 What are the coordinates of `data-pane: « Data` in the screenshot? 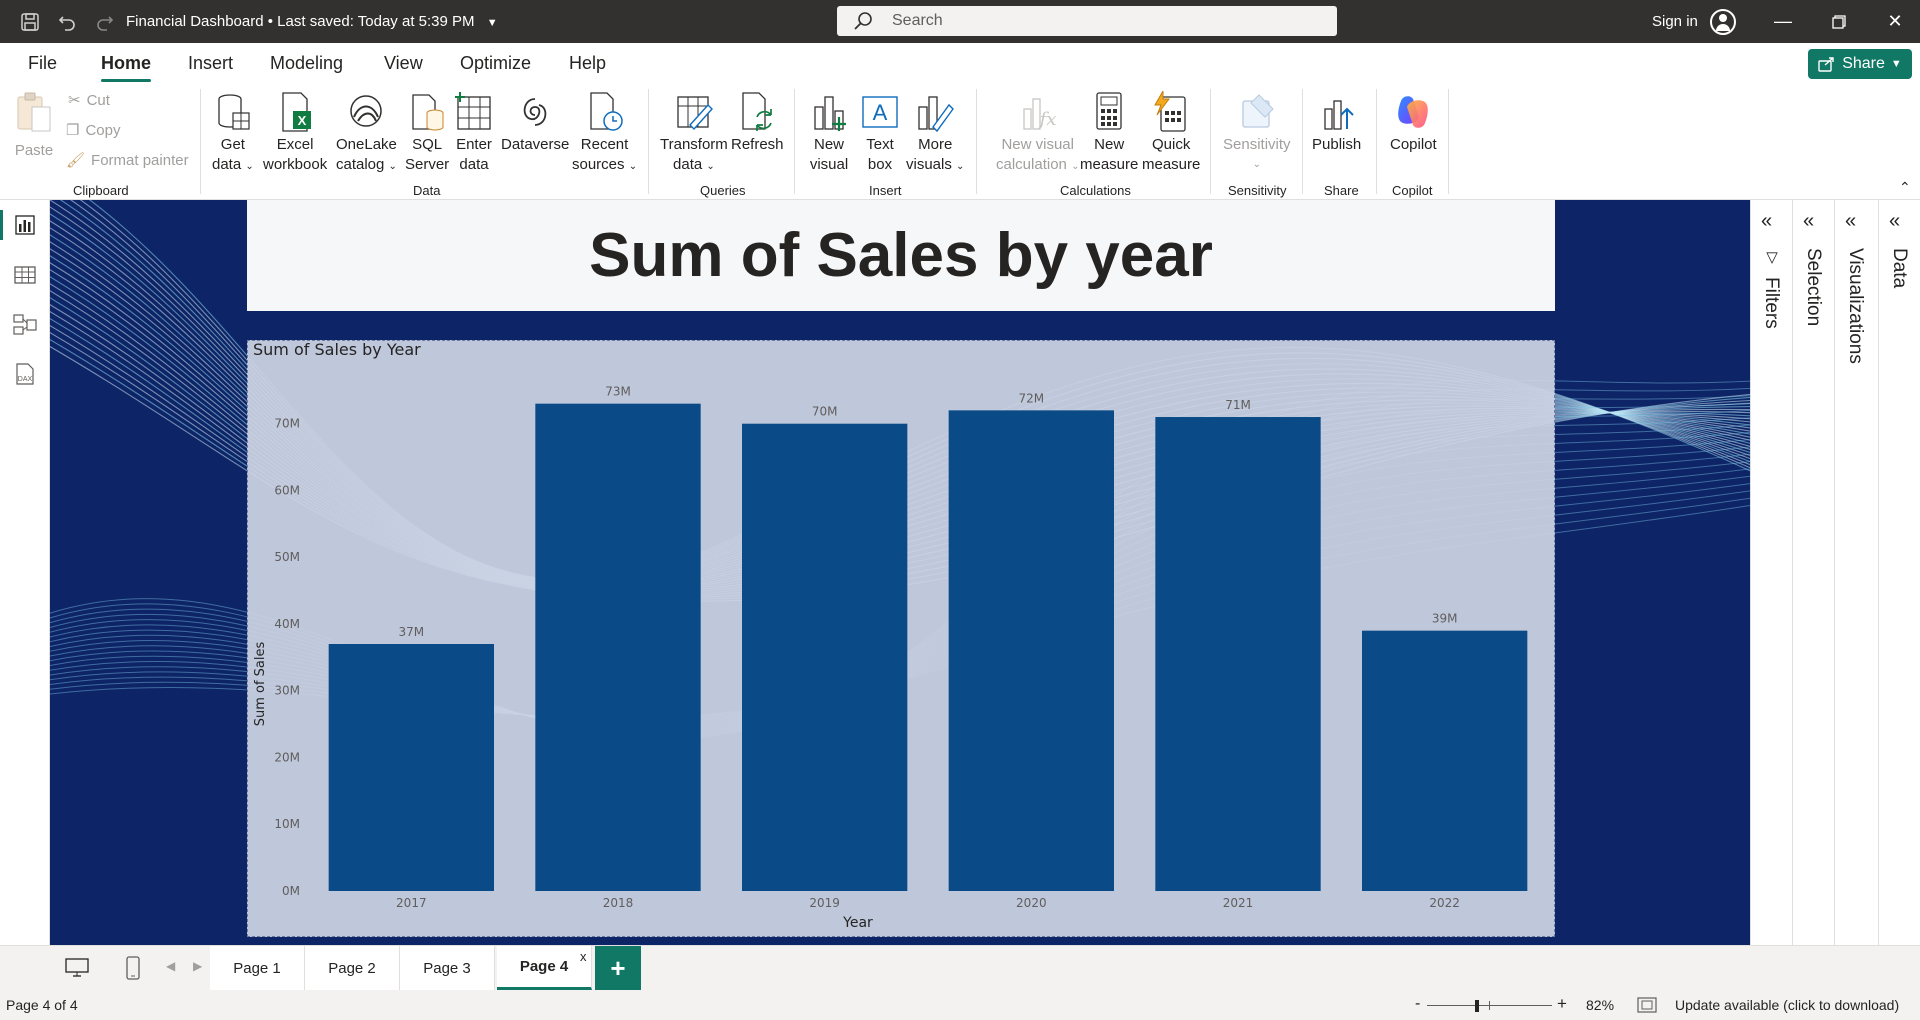 It's located at (1899, 572).